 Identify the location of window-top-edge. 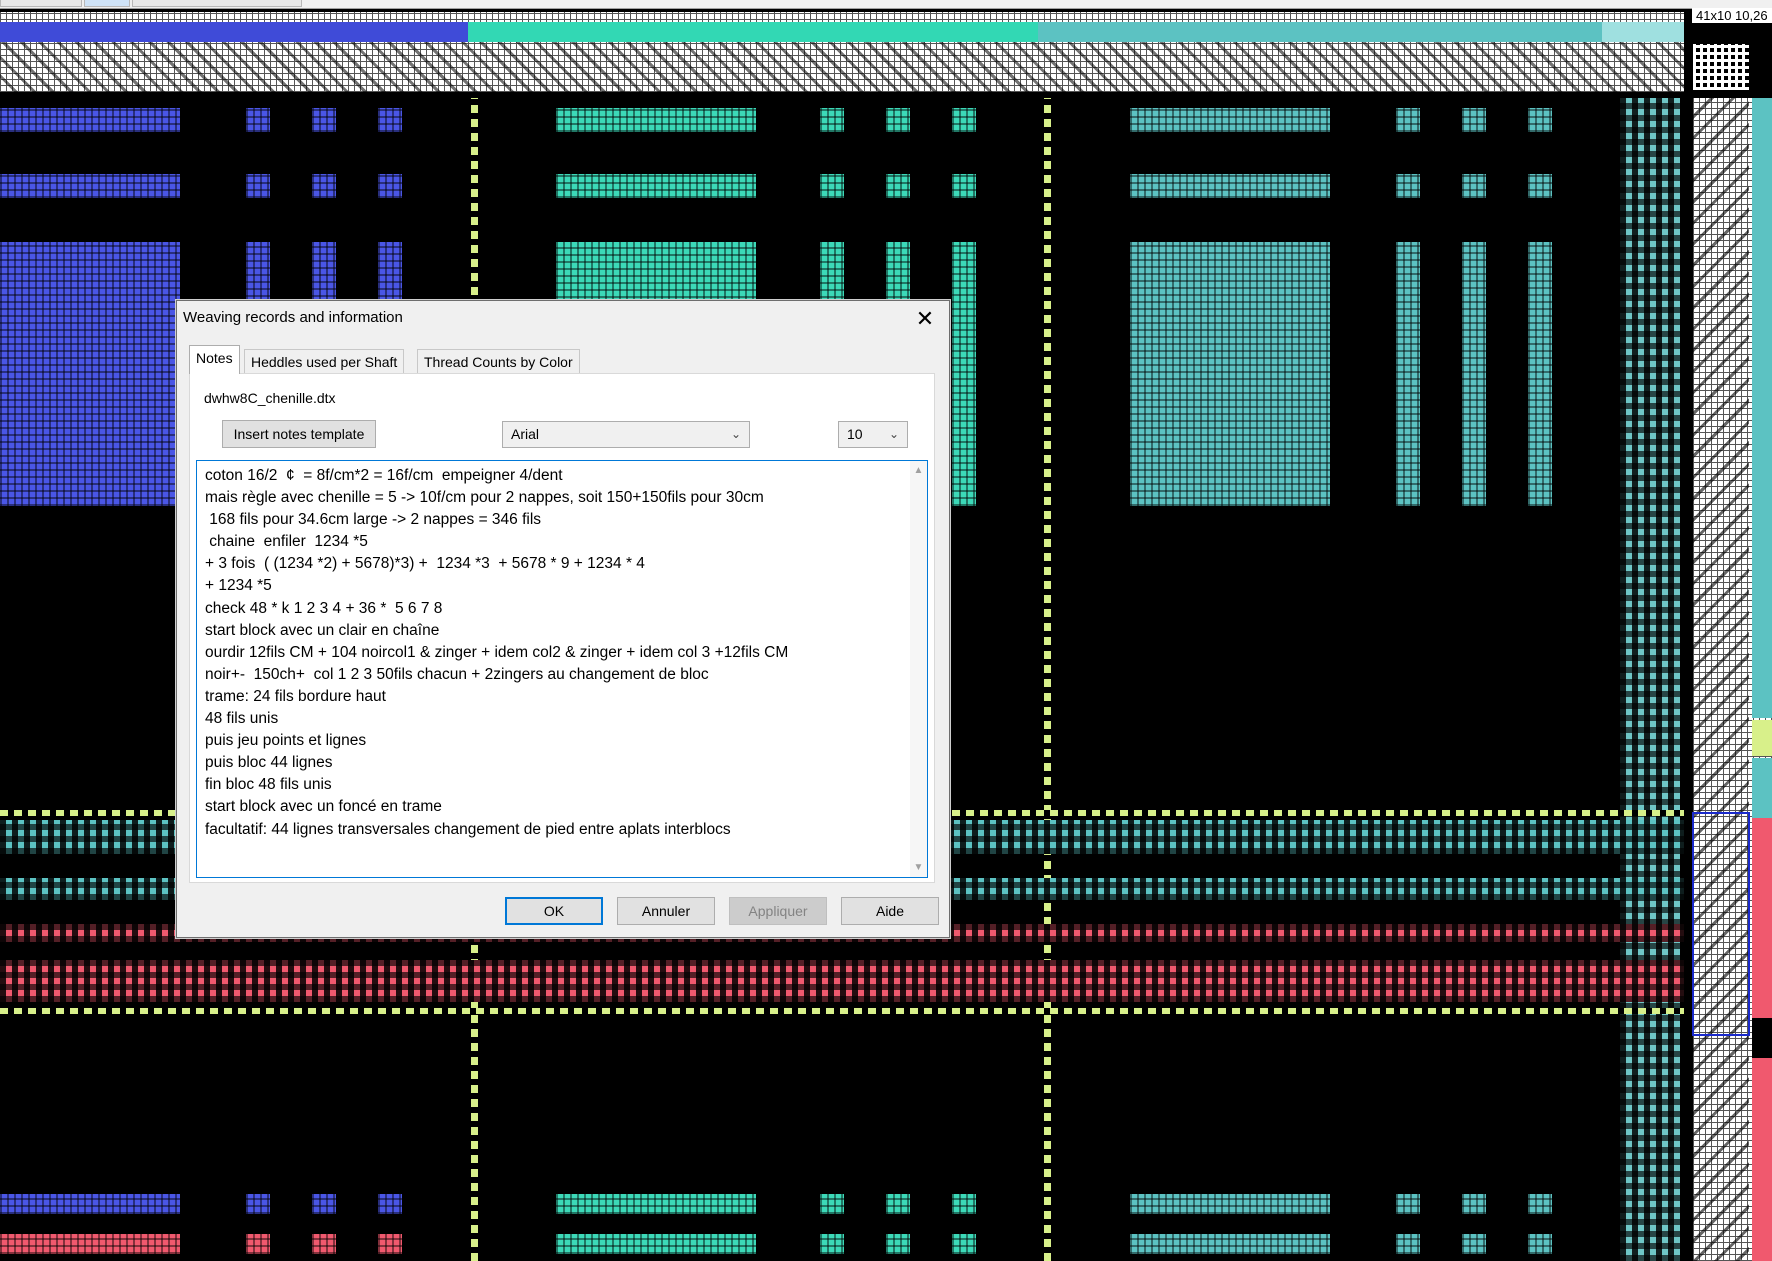
(886, 4).